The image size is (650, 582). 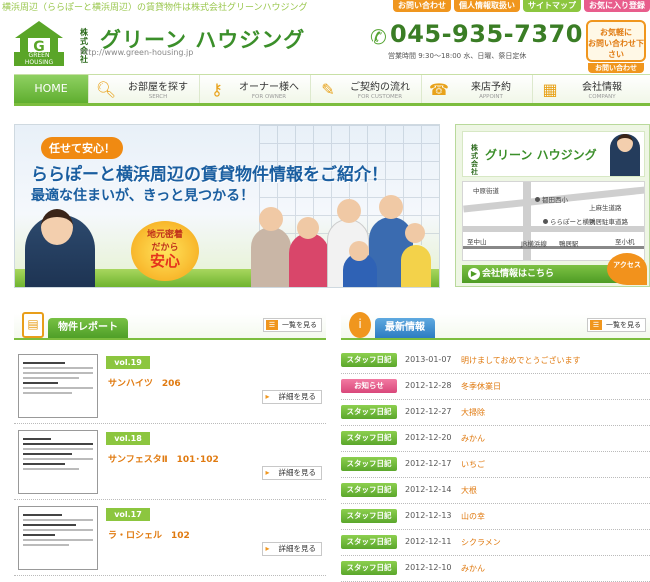 What do you see at coordinates (495, 439) in the screenshot?
I see `news-row: スタッフ日記 2012-12-20 みかん` at bounding box center [495, 439].